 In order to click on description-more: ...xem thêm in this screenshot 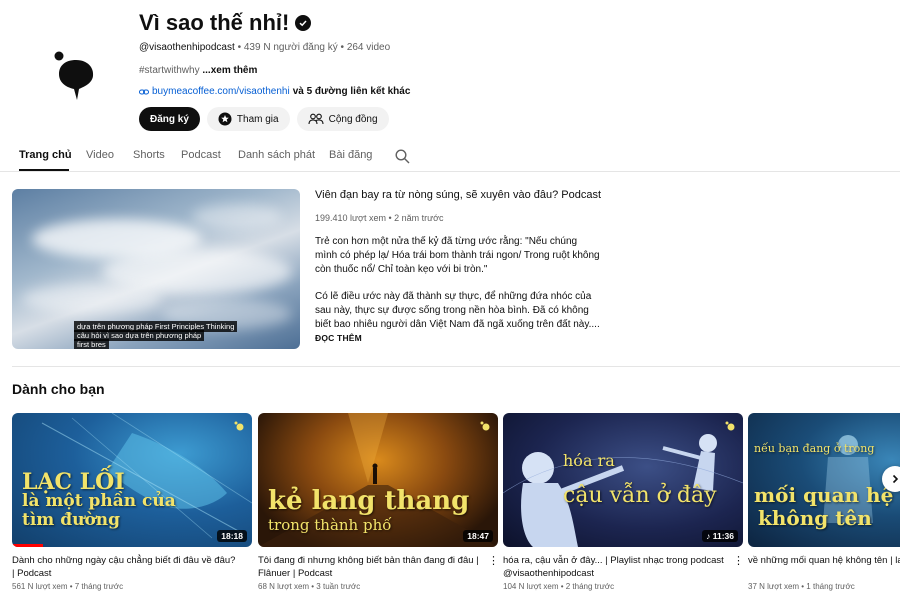, I will do `click(229, 70)`.